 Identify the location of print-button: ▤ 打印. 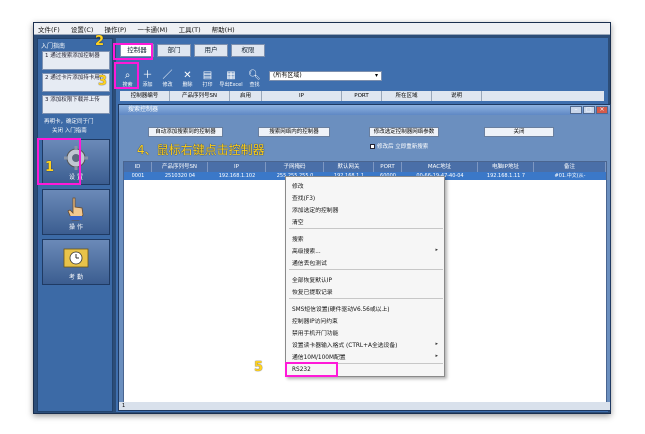
(207, 79).